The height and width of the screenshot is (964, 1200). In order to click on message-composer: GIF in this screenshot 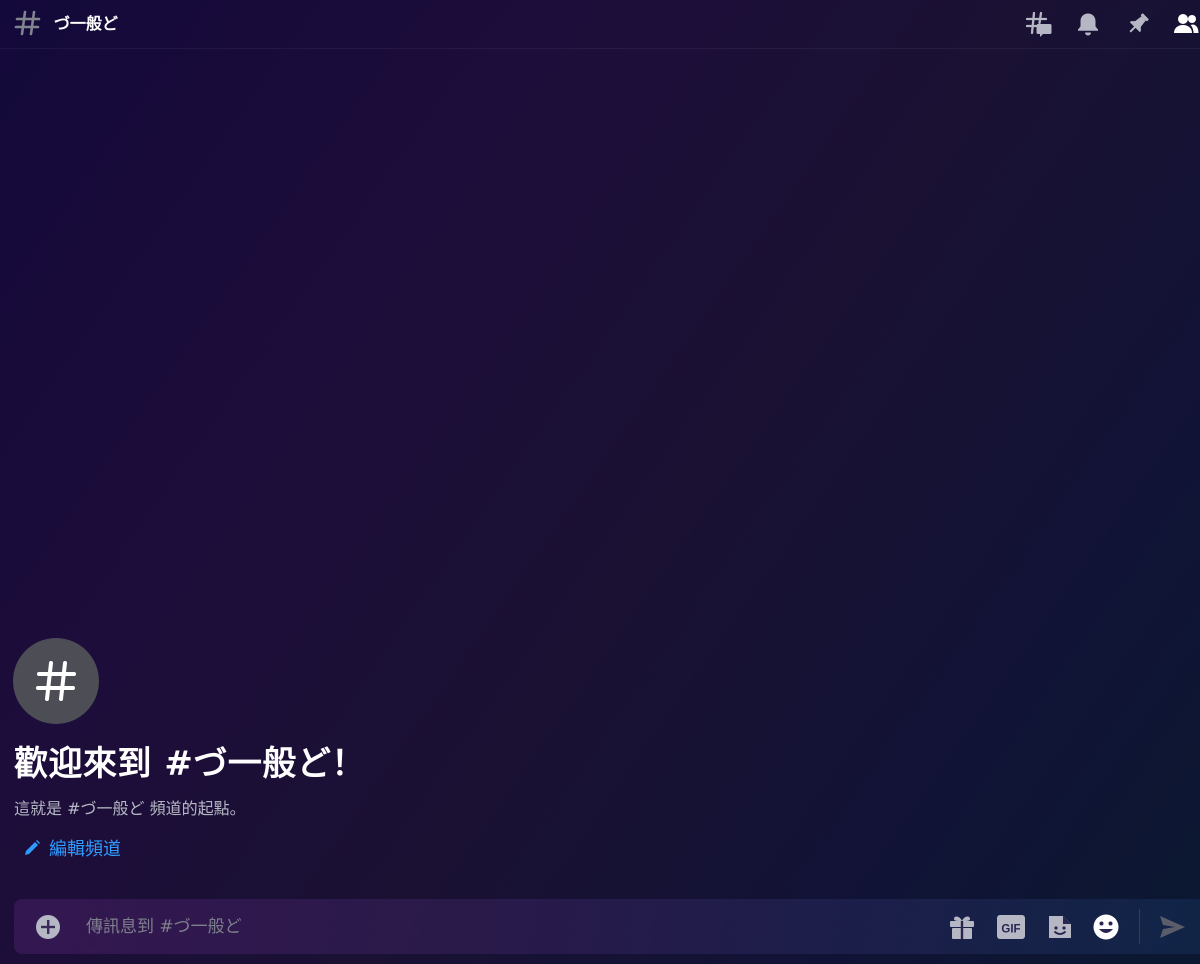, I will do `click(607, 926)`.